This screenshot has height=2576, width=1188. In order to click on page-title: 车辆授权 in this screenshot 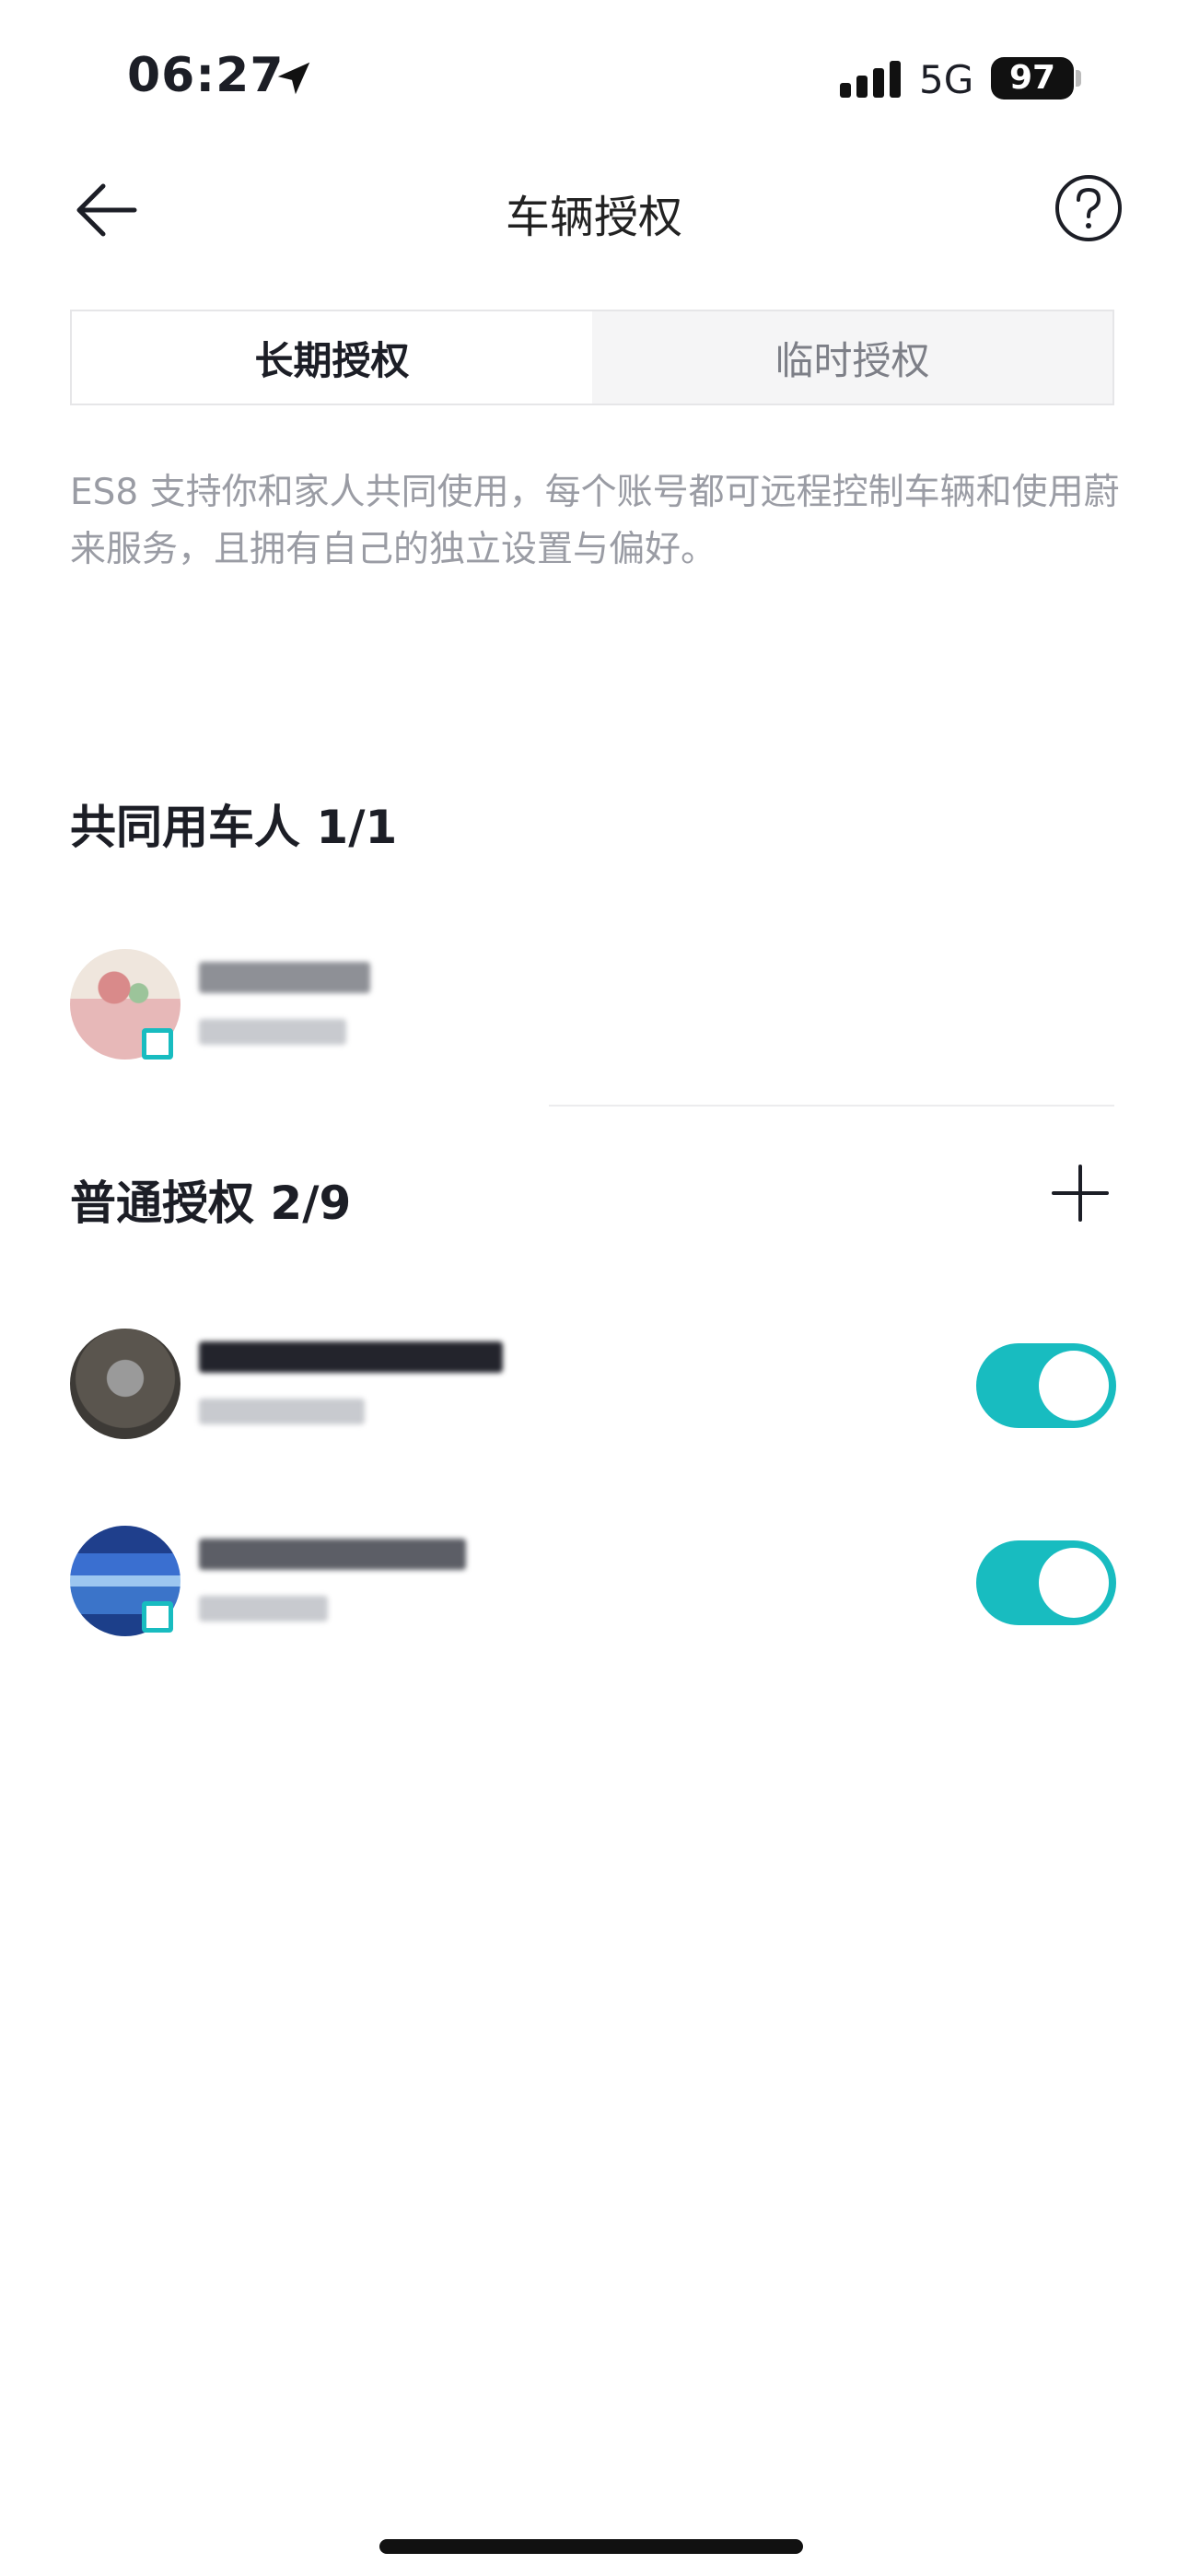, I will do `click(593, 217)`.